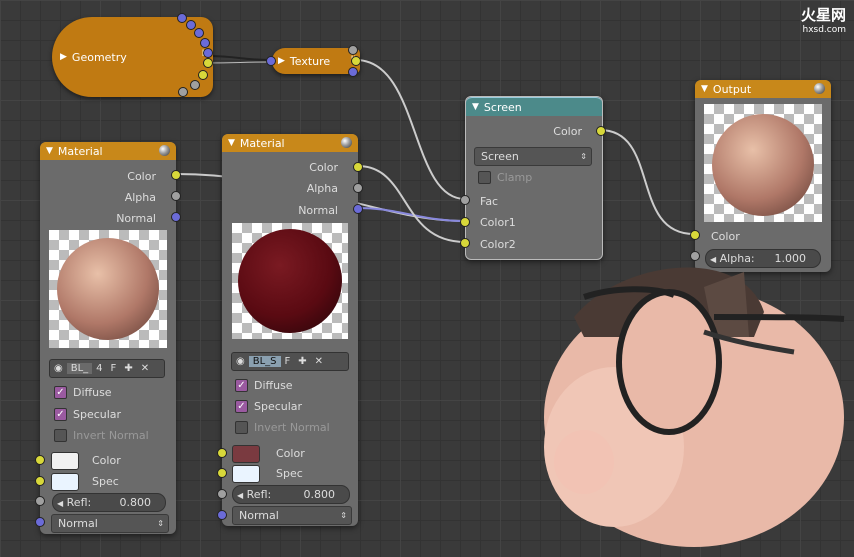 The image size is (854, 557). What do you see at coordinates (316, 61) in the screenshot?
I see `texture-node: ▶ Texture II` at bounding box center [316, 61].